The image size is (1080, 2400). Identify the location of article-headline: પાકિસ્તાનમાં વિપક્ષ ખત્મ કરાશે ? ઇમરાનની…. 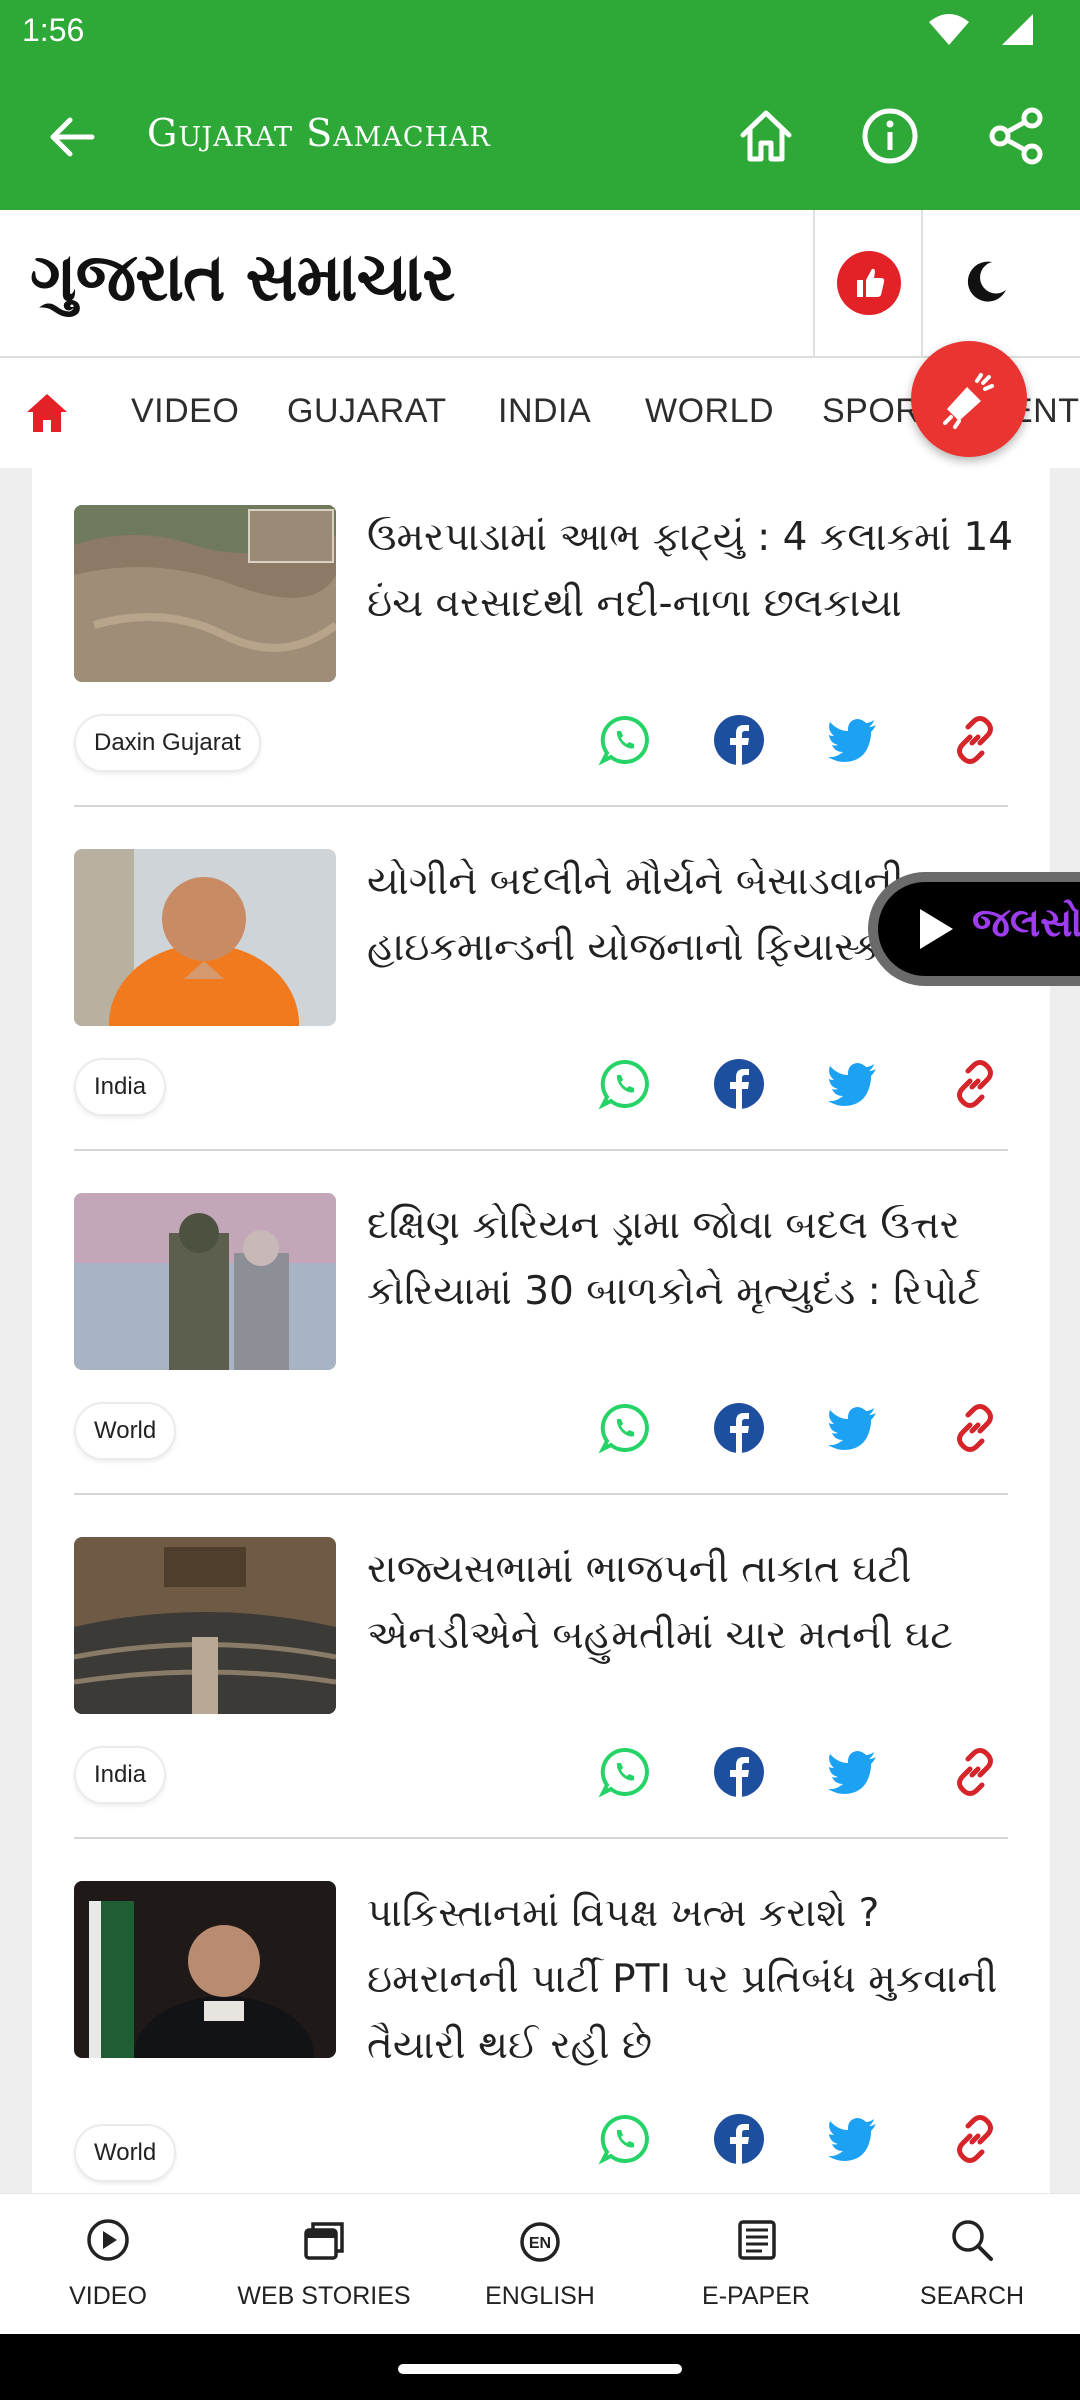
(692, 1980).